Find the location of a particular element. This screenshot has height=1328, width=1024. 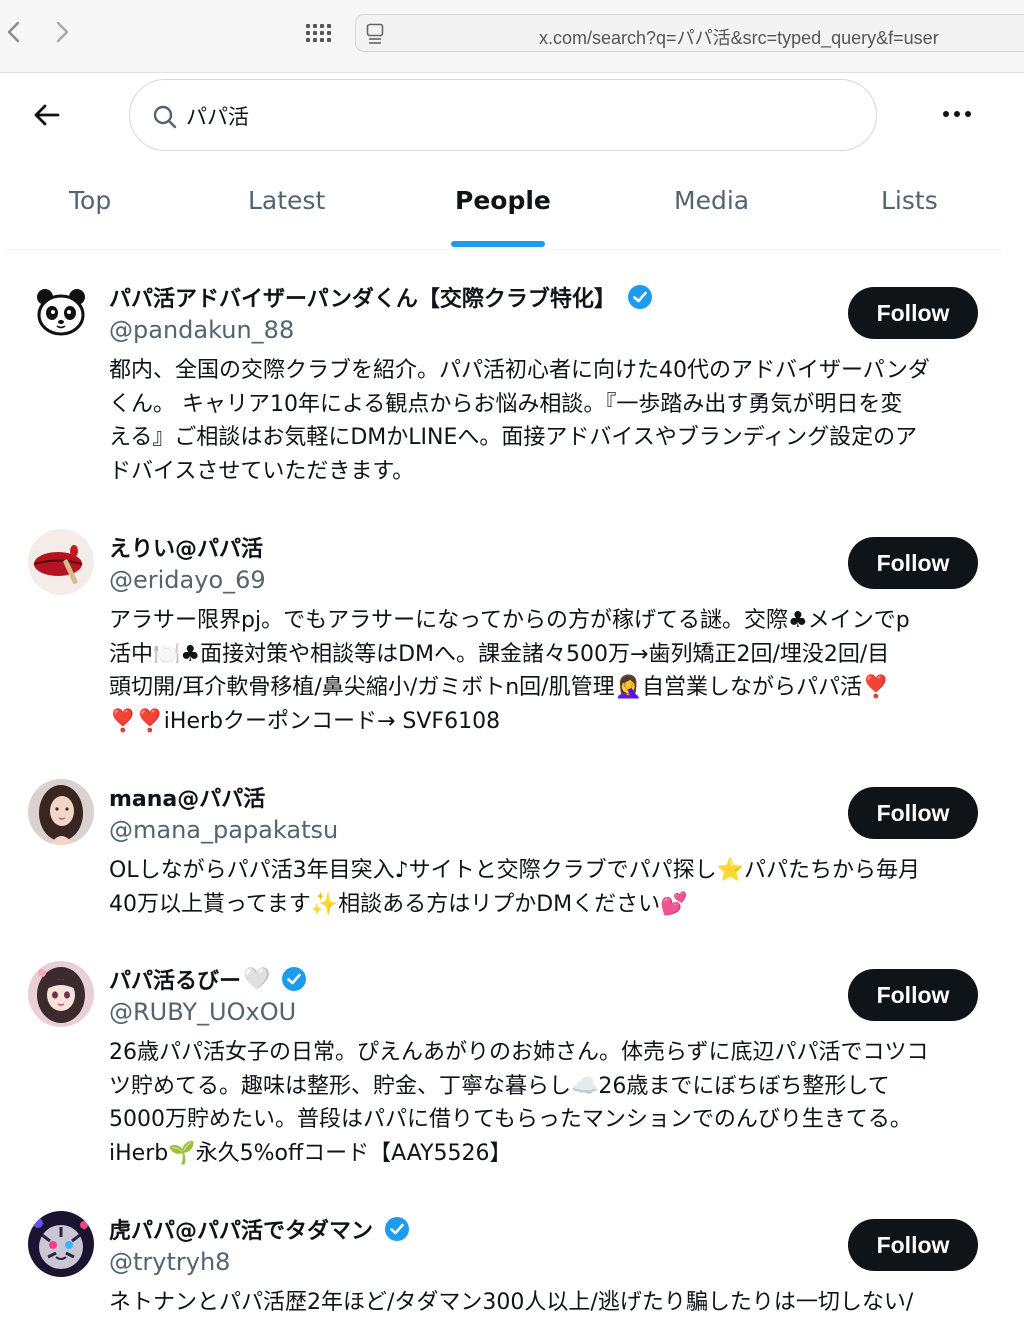

panda-avatar is located at coordinates (61, 312).